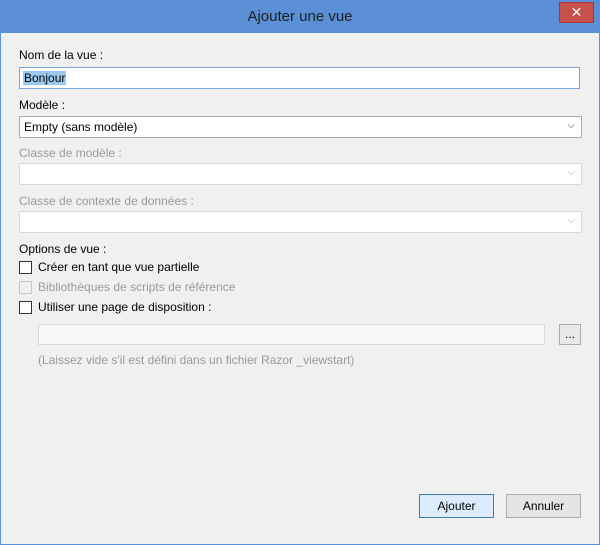  I want to click on partial-view-checkbox, so click(25, 267).